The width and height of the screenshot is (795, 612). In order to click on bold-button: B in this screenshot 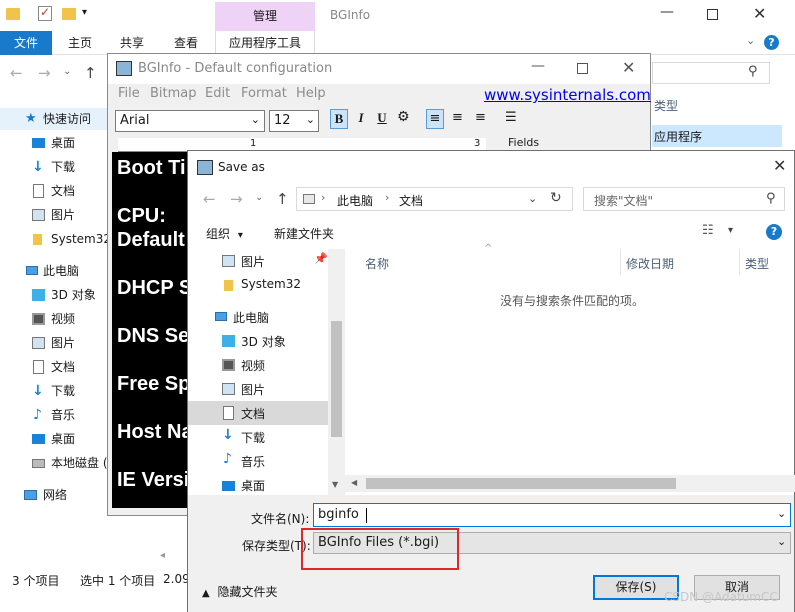, I will do `click(339, 119)`.